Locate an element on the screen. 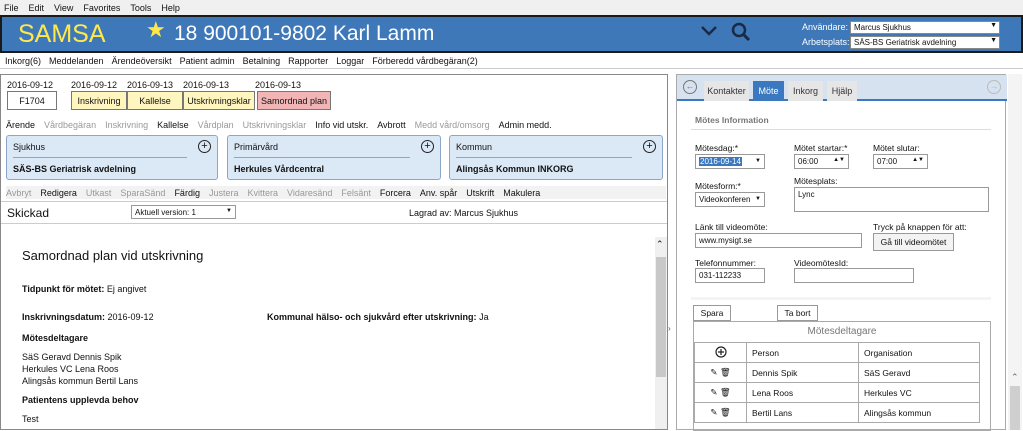 The image size is (1023, 431). meeting-form-select: Videokonferen ▼ is located at coordinates (730, 199).